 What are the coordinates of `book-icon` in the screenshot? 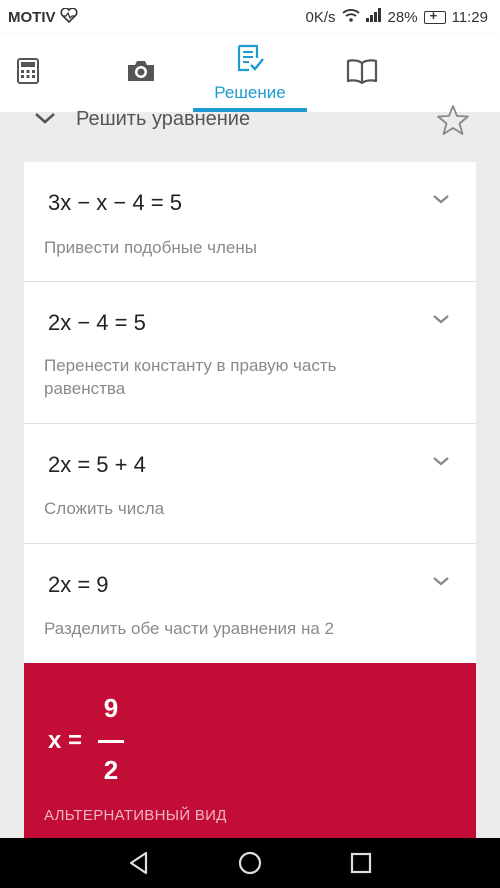 It's located at (362, 73).